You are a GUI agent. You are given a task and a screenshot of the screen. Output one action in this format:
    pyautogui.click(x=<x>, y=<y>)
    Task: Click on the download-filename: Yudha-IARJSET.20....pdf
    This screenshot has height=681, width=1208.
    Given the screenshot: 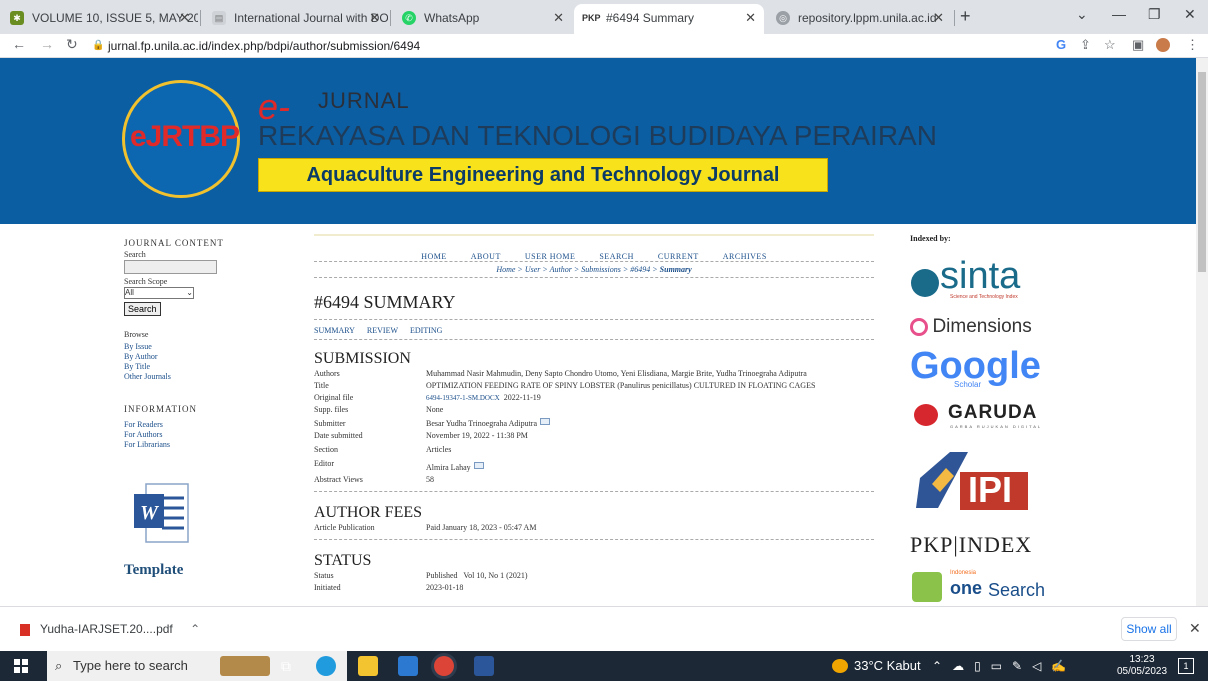 What is the action you would take?
    pyautogui.click(x=106, y=629)
    